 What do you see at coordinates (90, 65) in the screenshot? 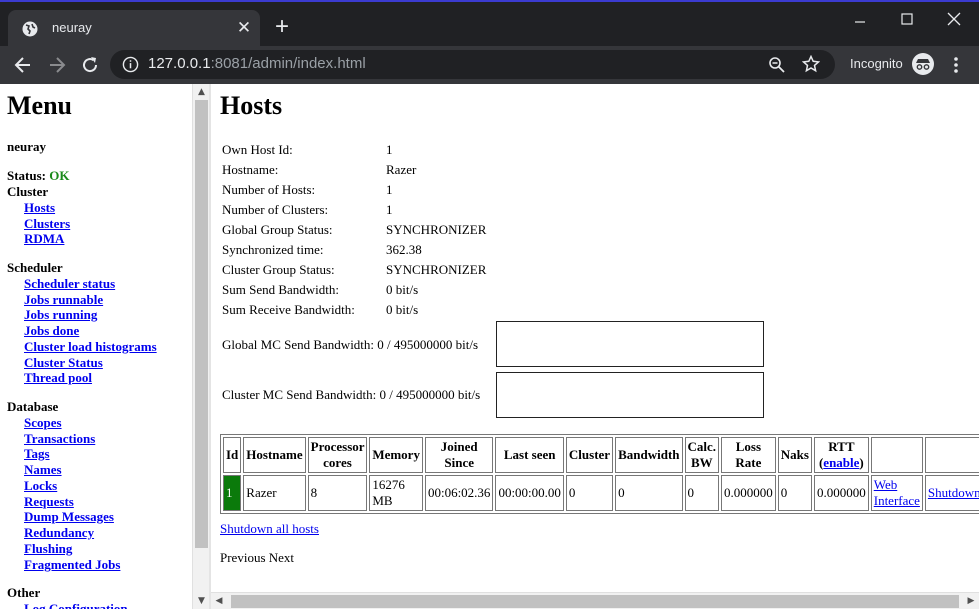
I see `reload-icon` at bounding box center [90, 65].